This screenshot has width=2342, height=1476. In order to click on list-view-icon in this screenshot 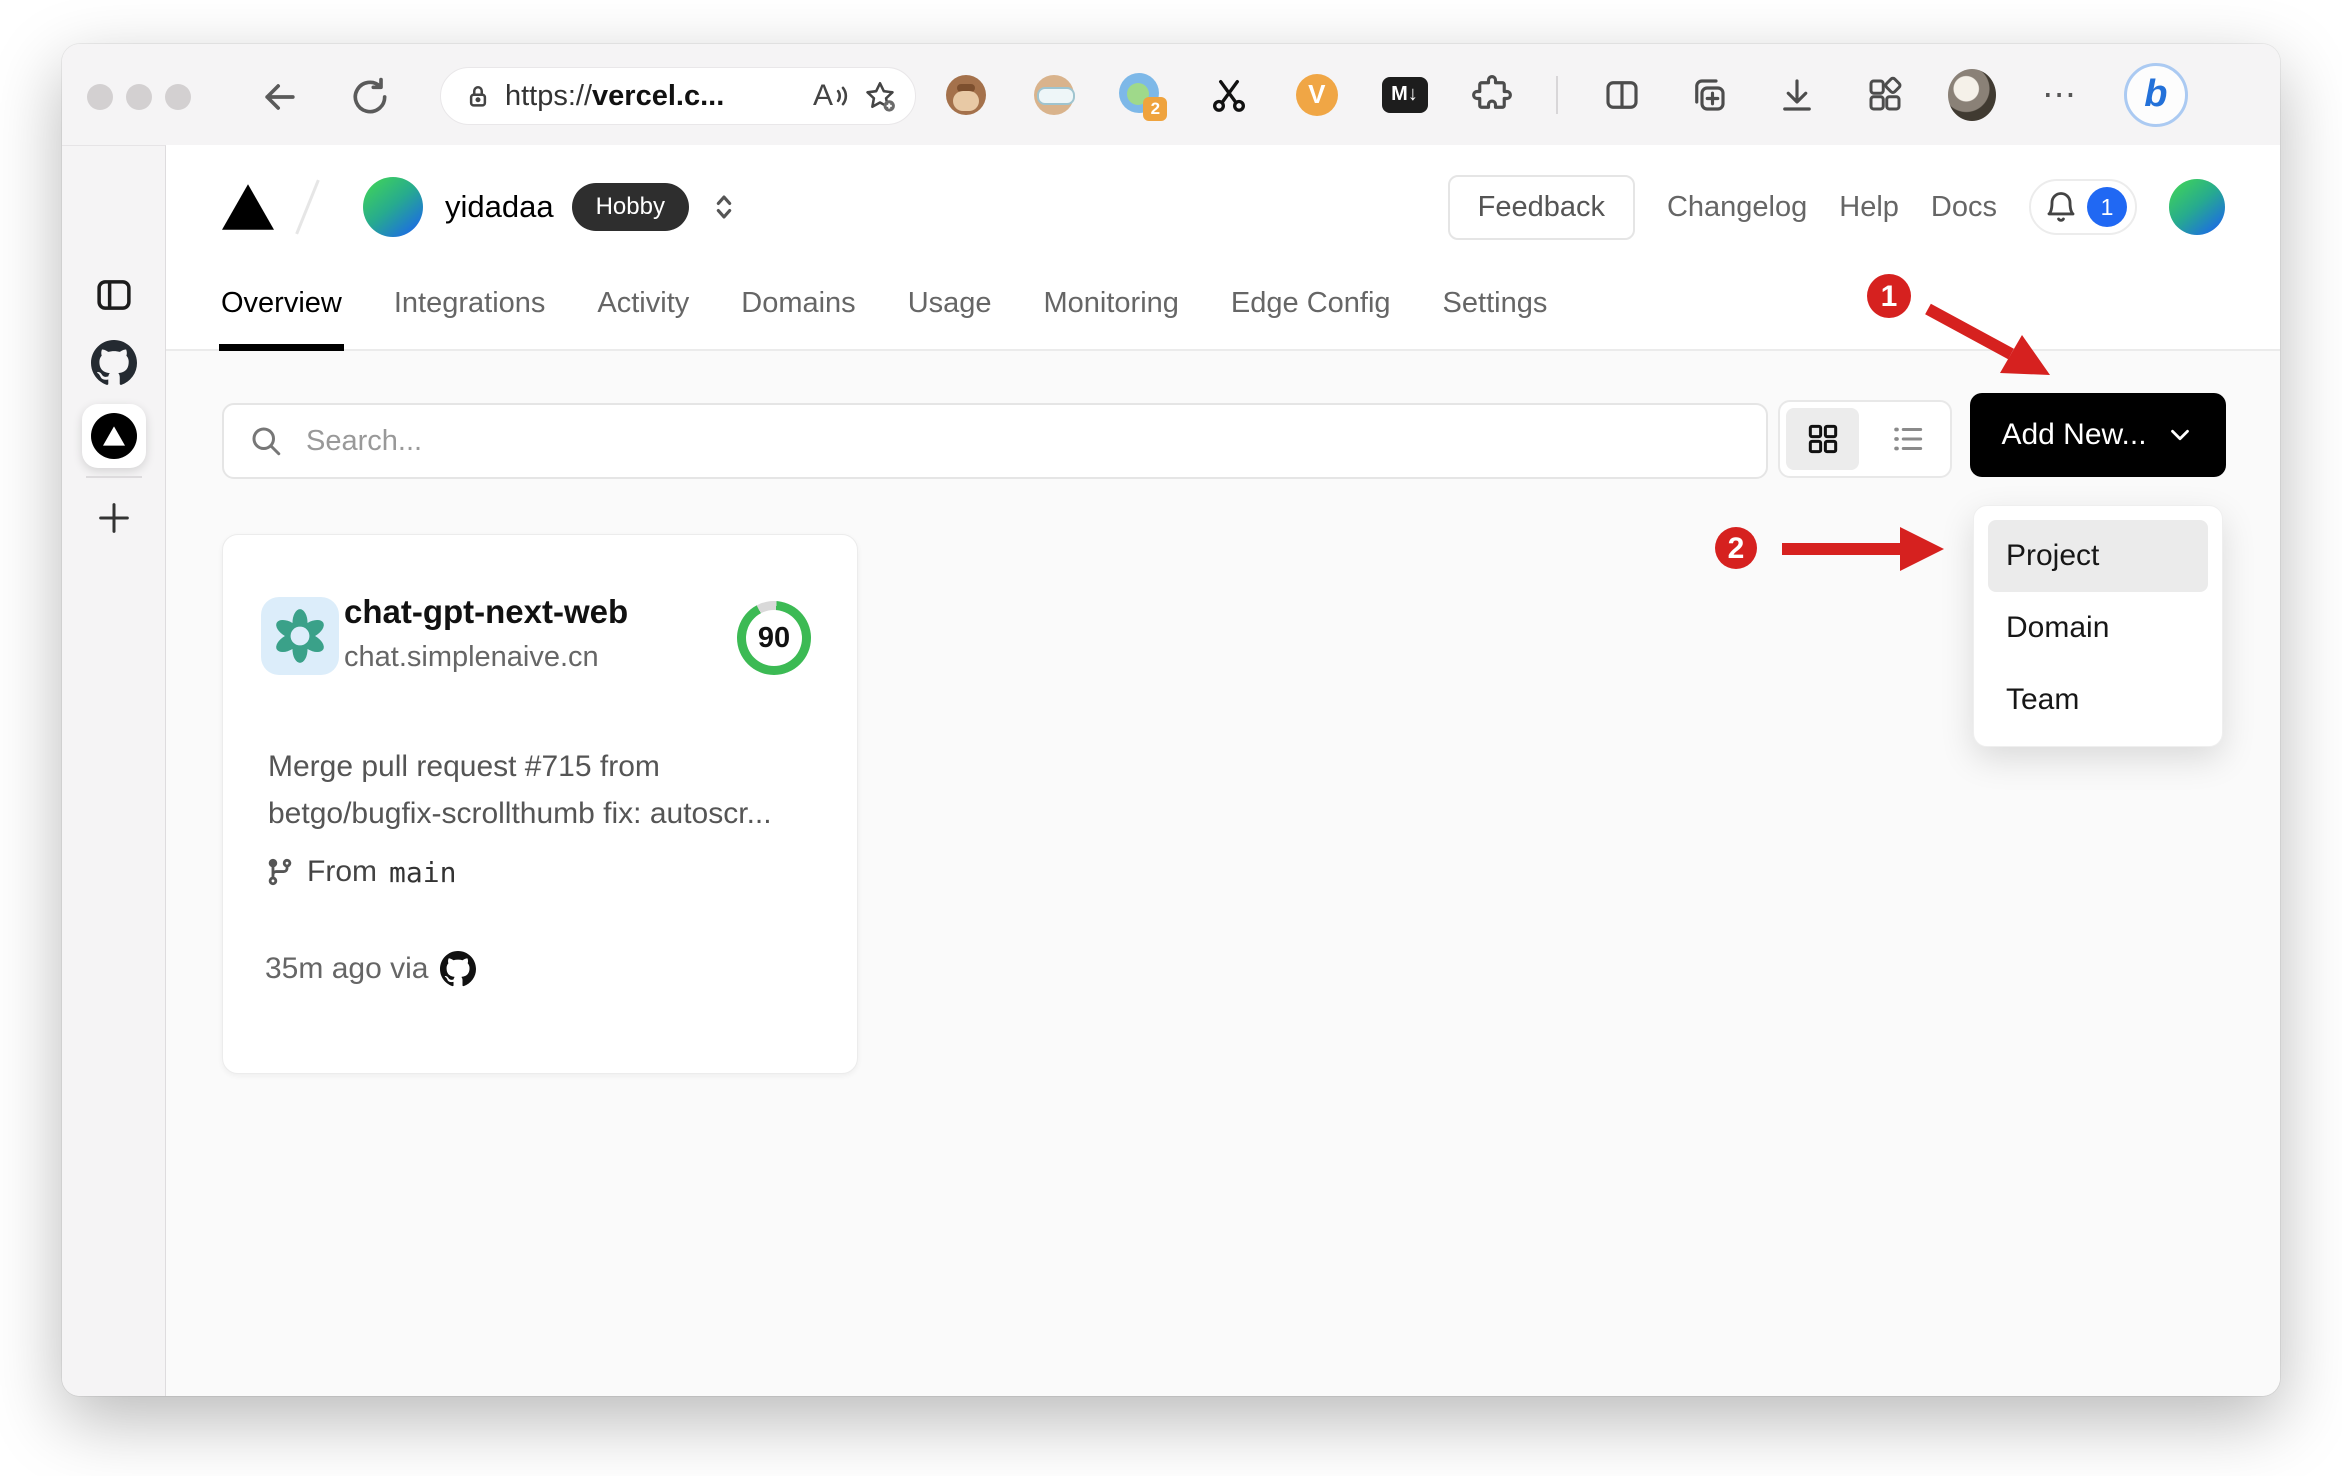, I will do `click(1907, 439)`.